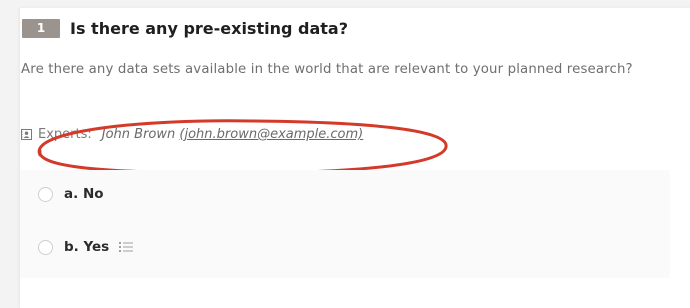 The height and width of the screenshot is (308, 690). Describe the element at coordinates (65, 134) in the screenshot. I see `experts-label: Experts:` at that location.